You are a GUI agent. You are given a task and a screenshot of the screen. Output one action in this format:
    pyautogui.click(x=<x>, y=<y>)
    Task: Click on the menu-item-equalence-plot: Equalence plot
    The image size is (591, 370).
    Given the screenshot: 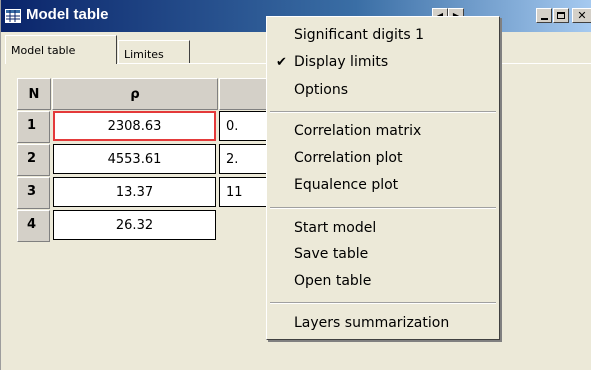 What is the action you would take?
    pyautogui.click(x=346, y=185)
    